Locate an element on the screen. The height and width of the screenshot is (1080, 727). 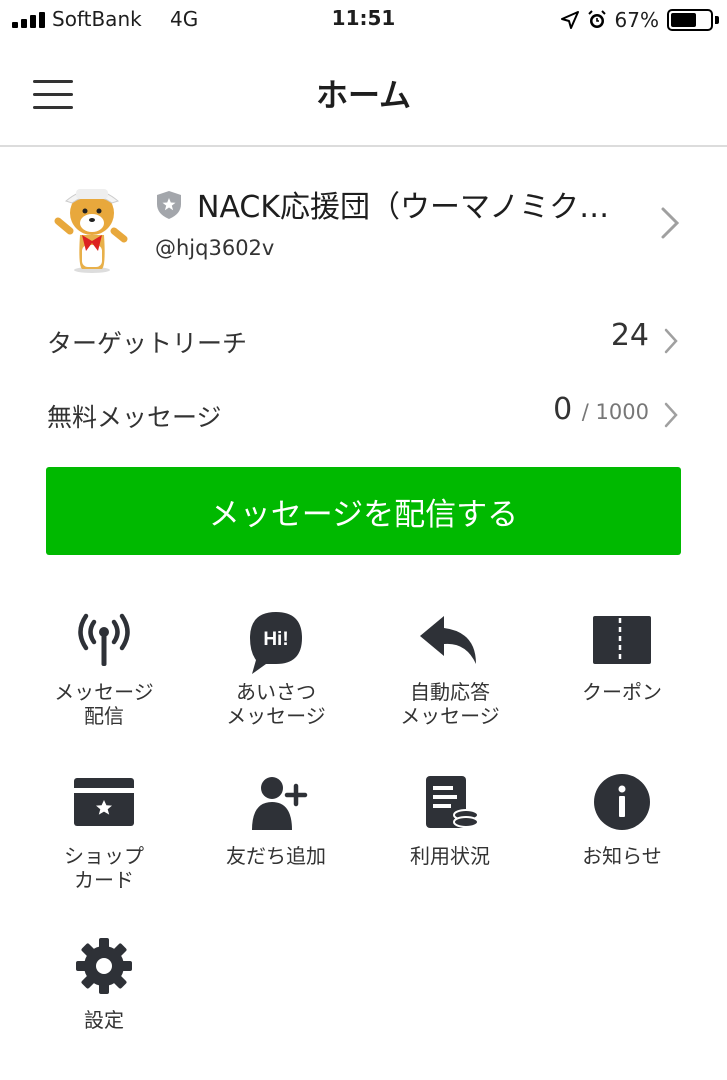
account-profile-row: NACK応援団（ウーマノミク… @hjq3602v is located at coordinates (363, 220).